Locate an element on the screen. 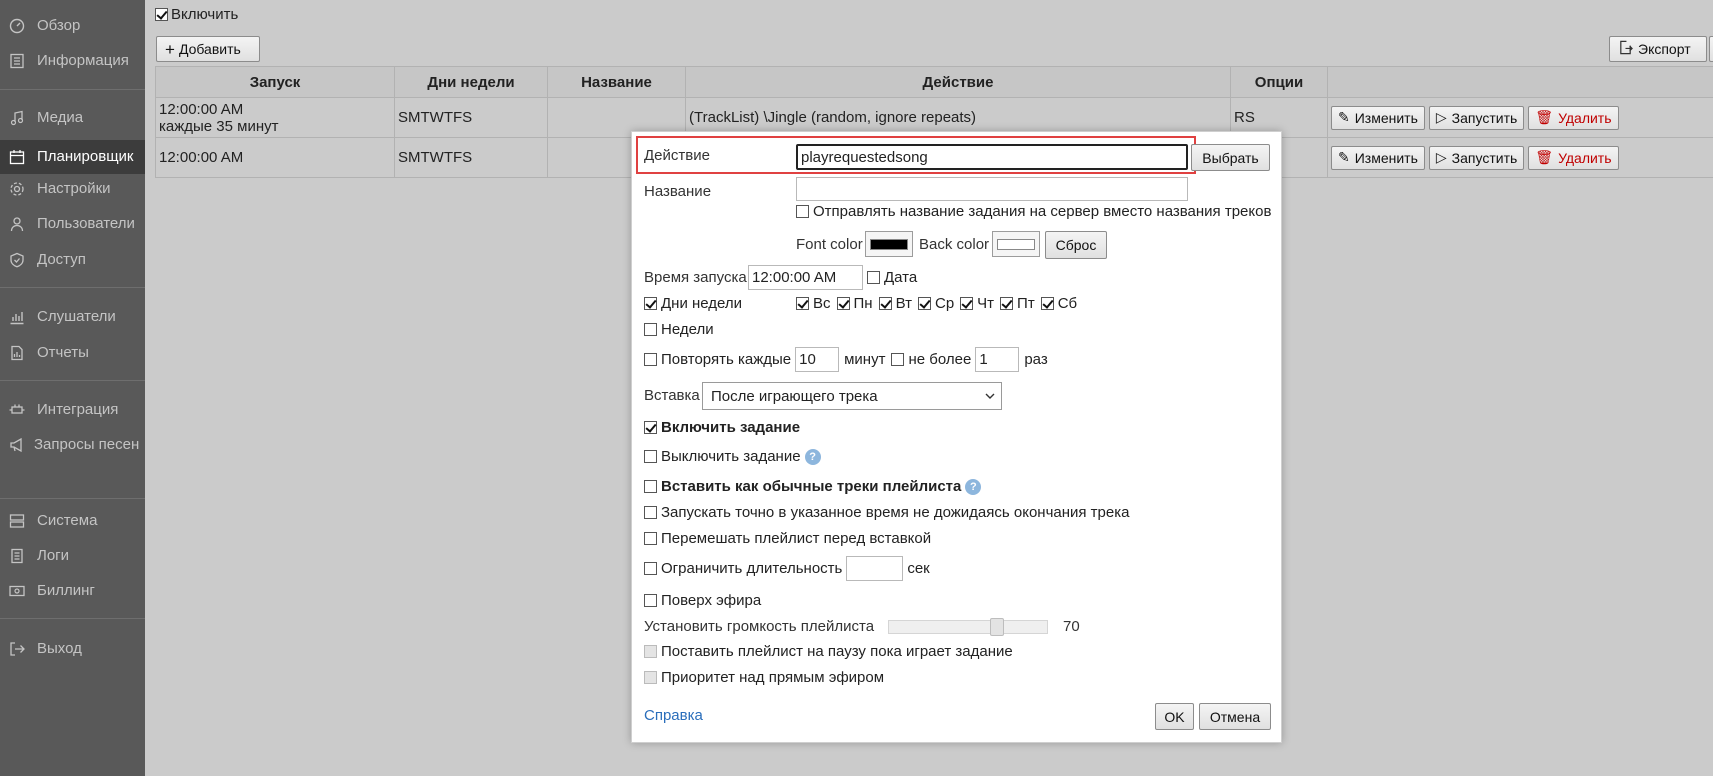 The height and width of the screenshot is (776, 1713). reset-button: Сброс is located at coordinates (1076, 245).